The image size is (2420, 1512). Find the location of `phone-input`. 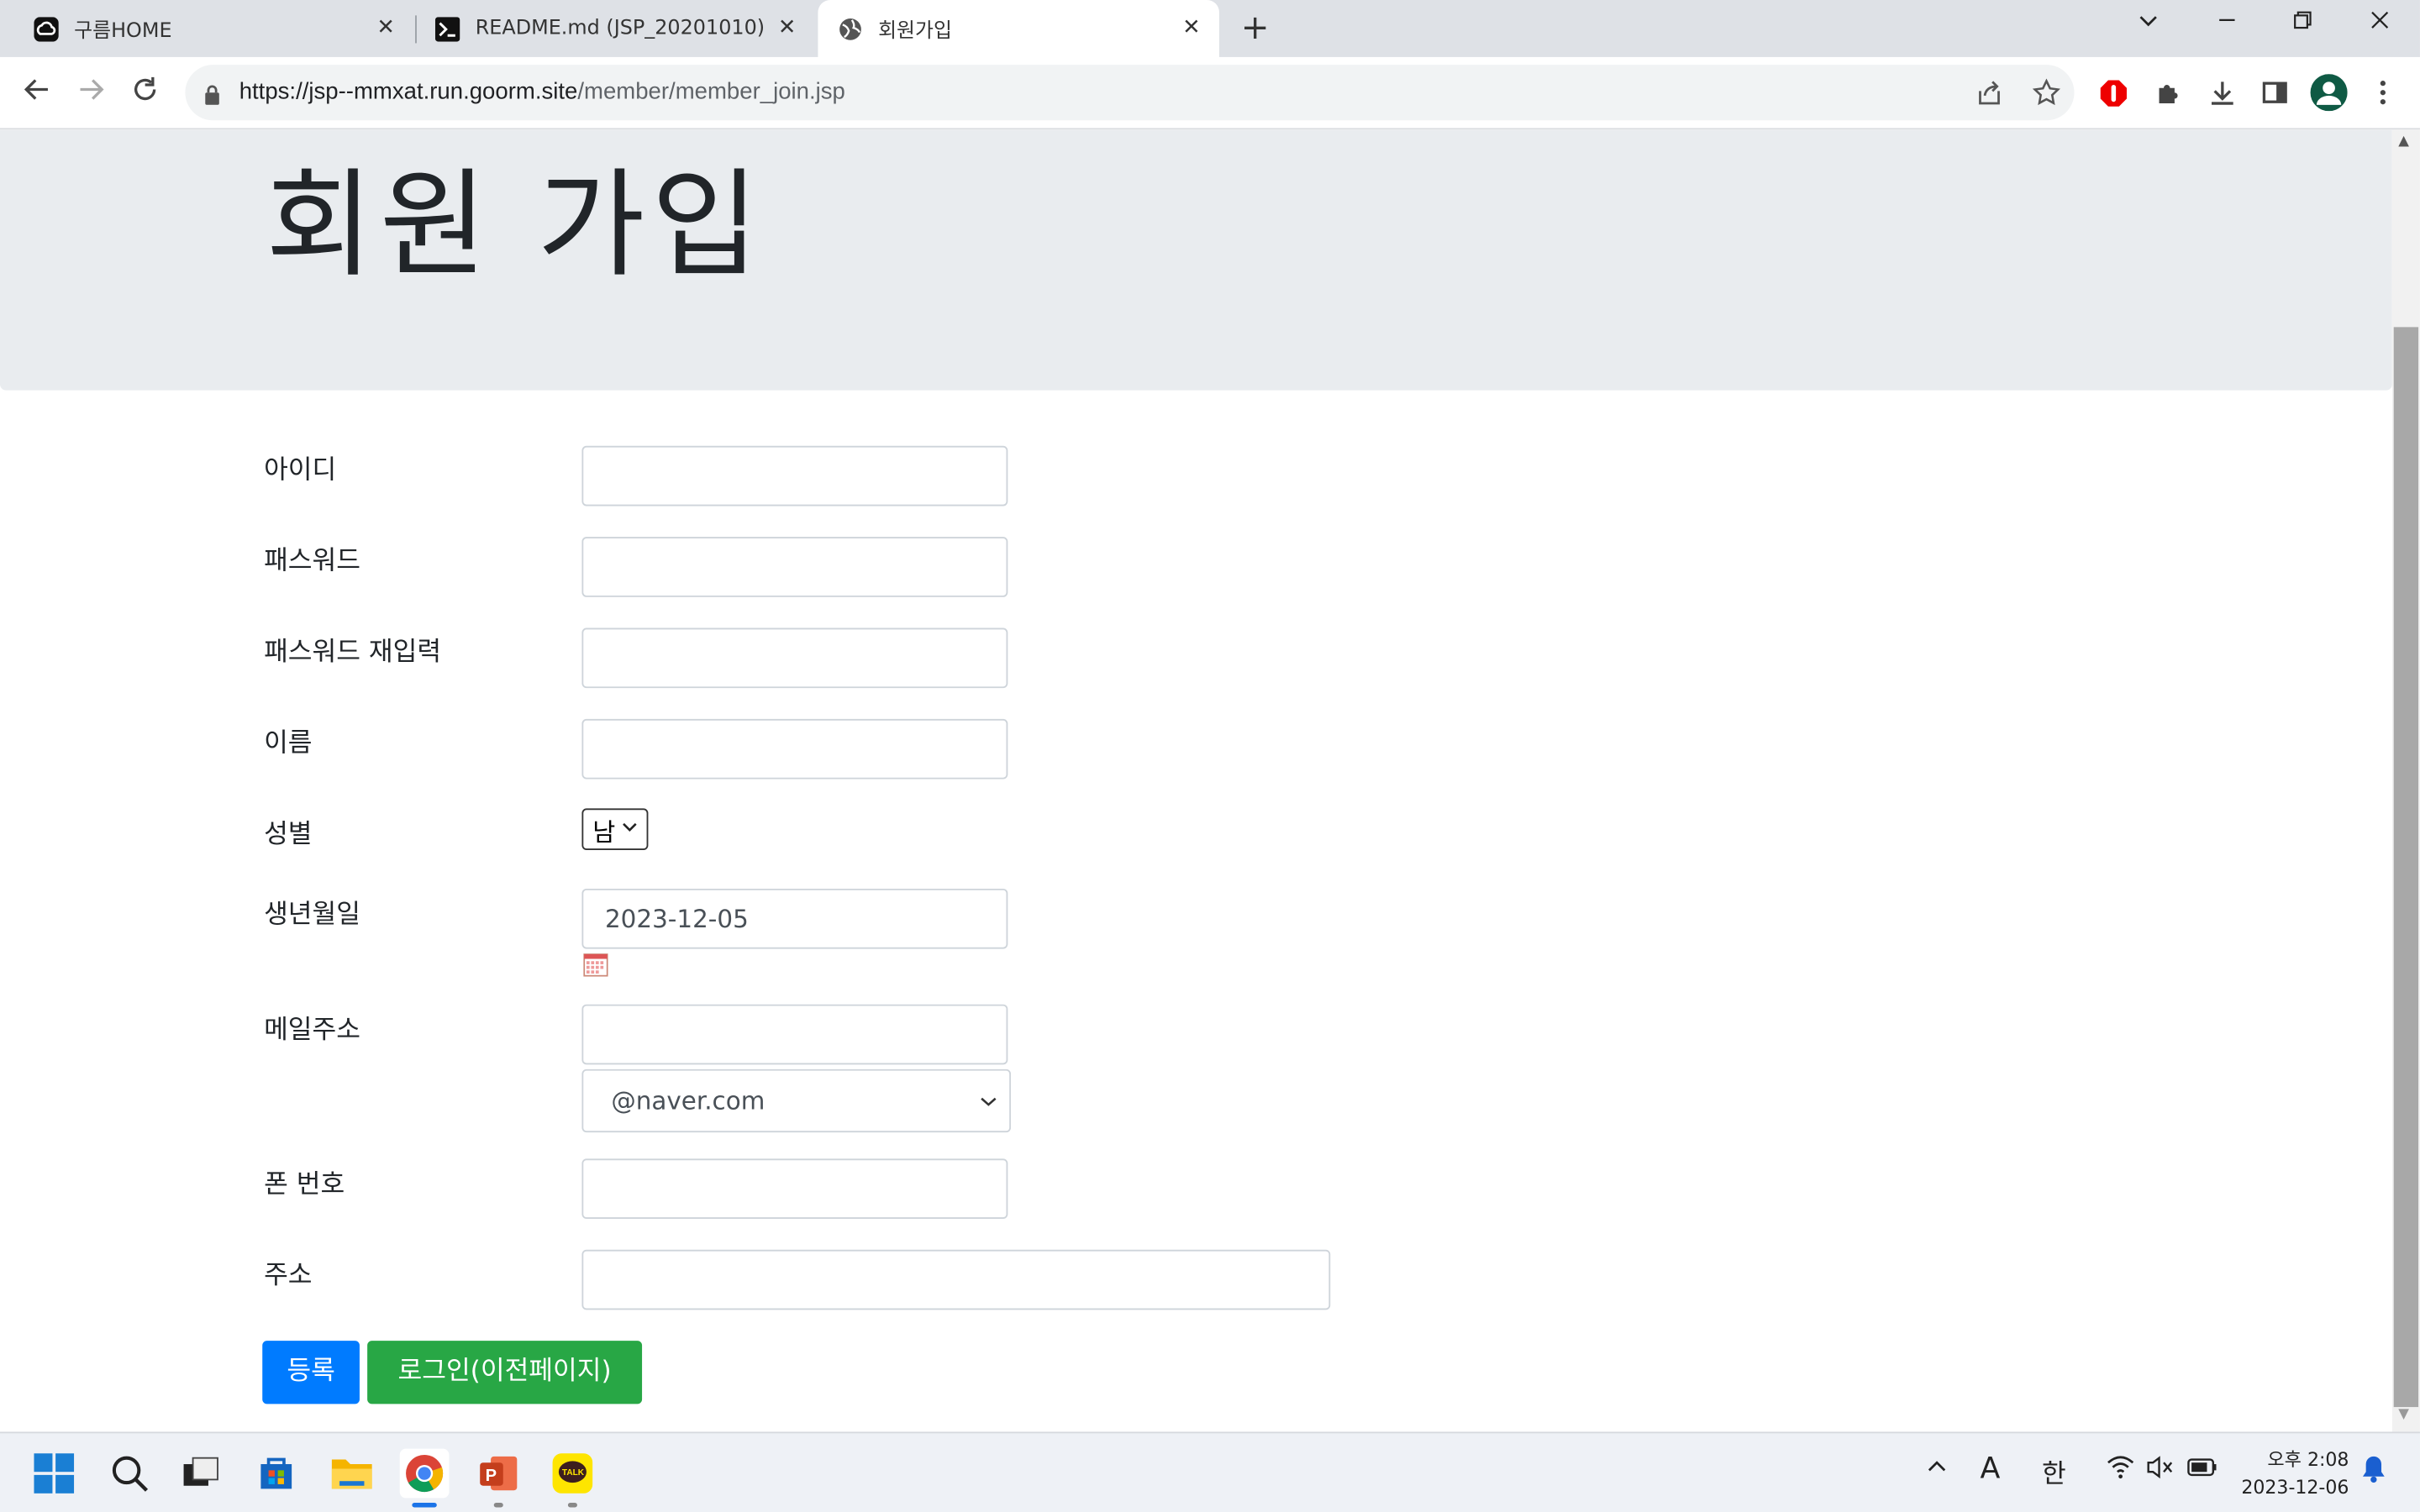

phone-input is located at coordinates (794, 1188).